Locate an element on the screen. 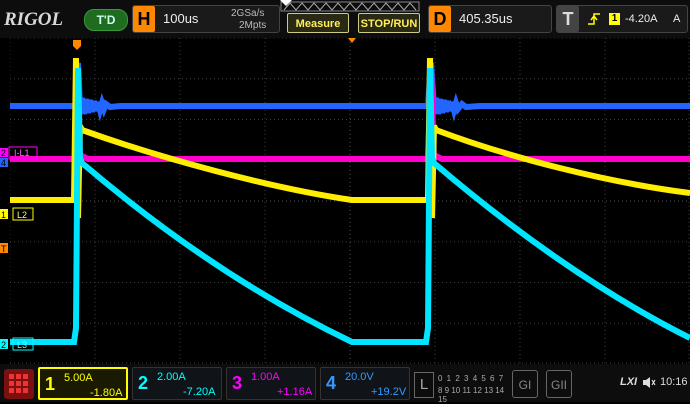 Image resolution: width=690 pixels, height=404 pixels. trigger-letter: T is located at coordinates (568, 19).